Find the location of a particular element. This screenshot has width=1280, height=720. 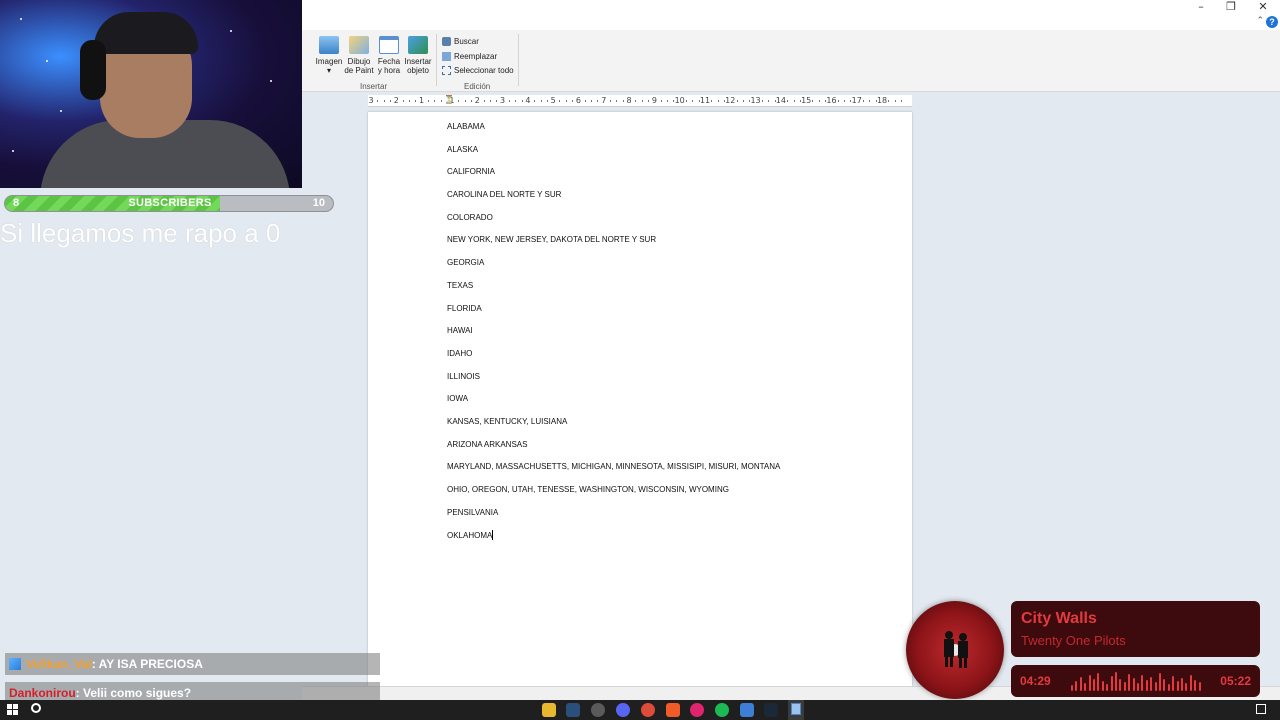

wordpad-icon is located at coordinates (796, 709).